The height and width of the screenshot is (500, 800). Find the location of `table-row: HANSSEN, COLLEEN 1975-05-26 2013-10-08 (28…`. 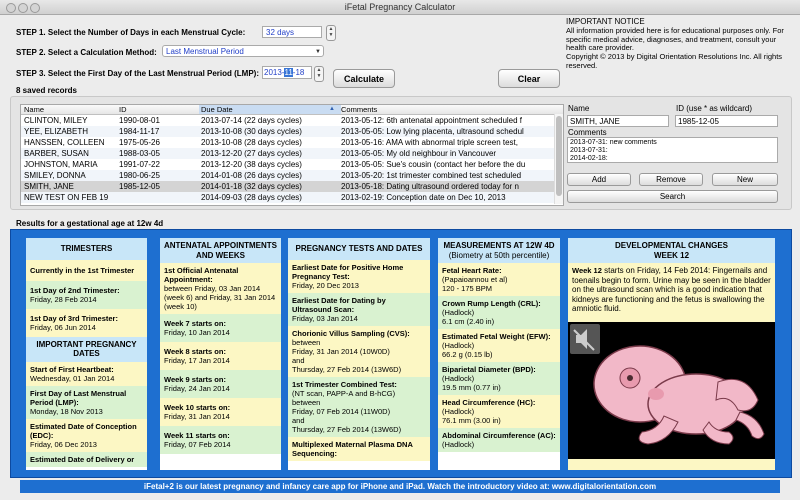

table-row: HANSSEN, COLLEEN 1975-05-26 2013-10-08 (28… is located at coordinates (292, 142).